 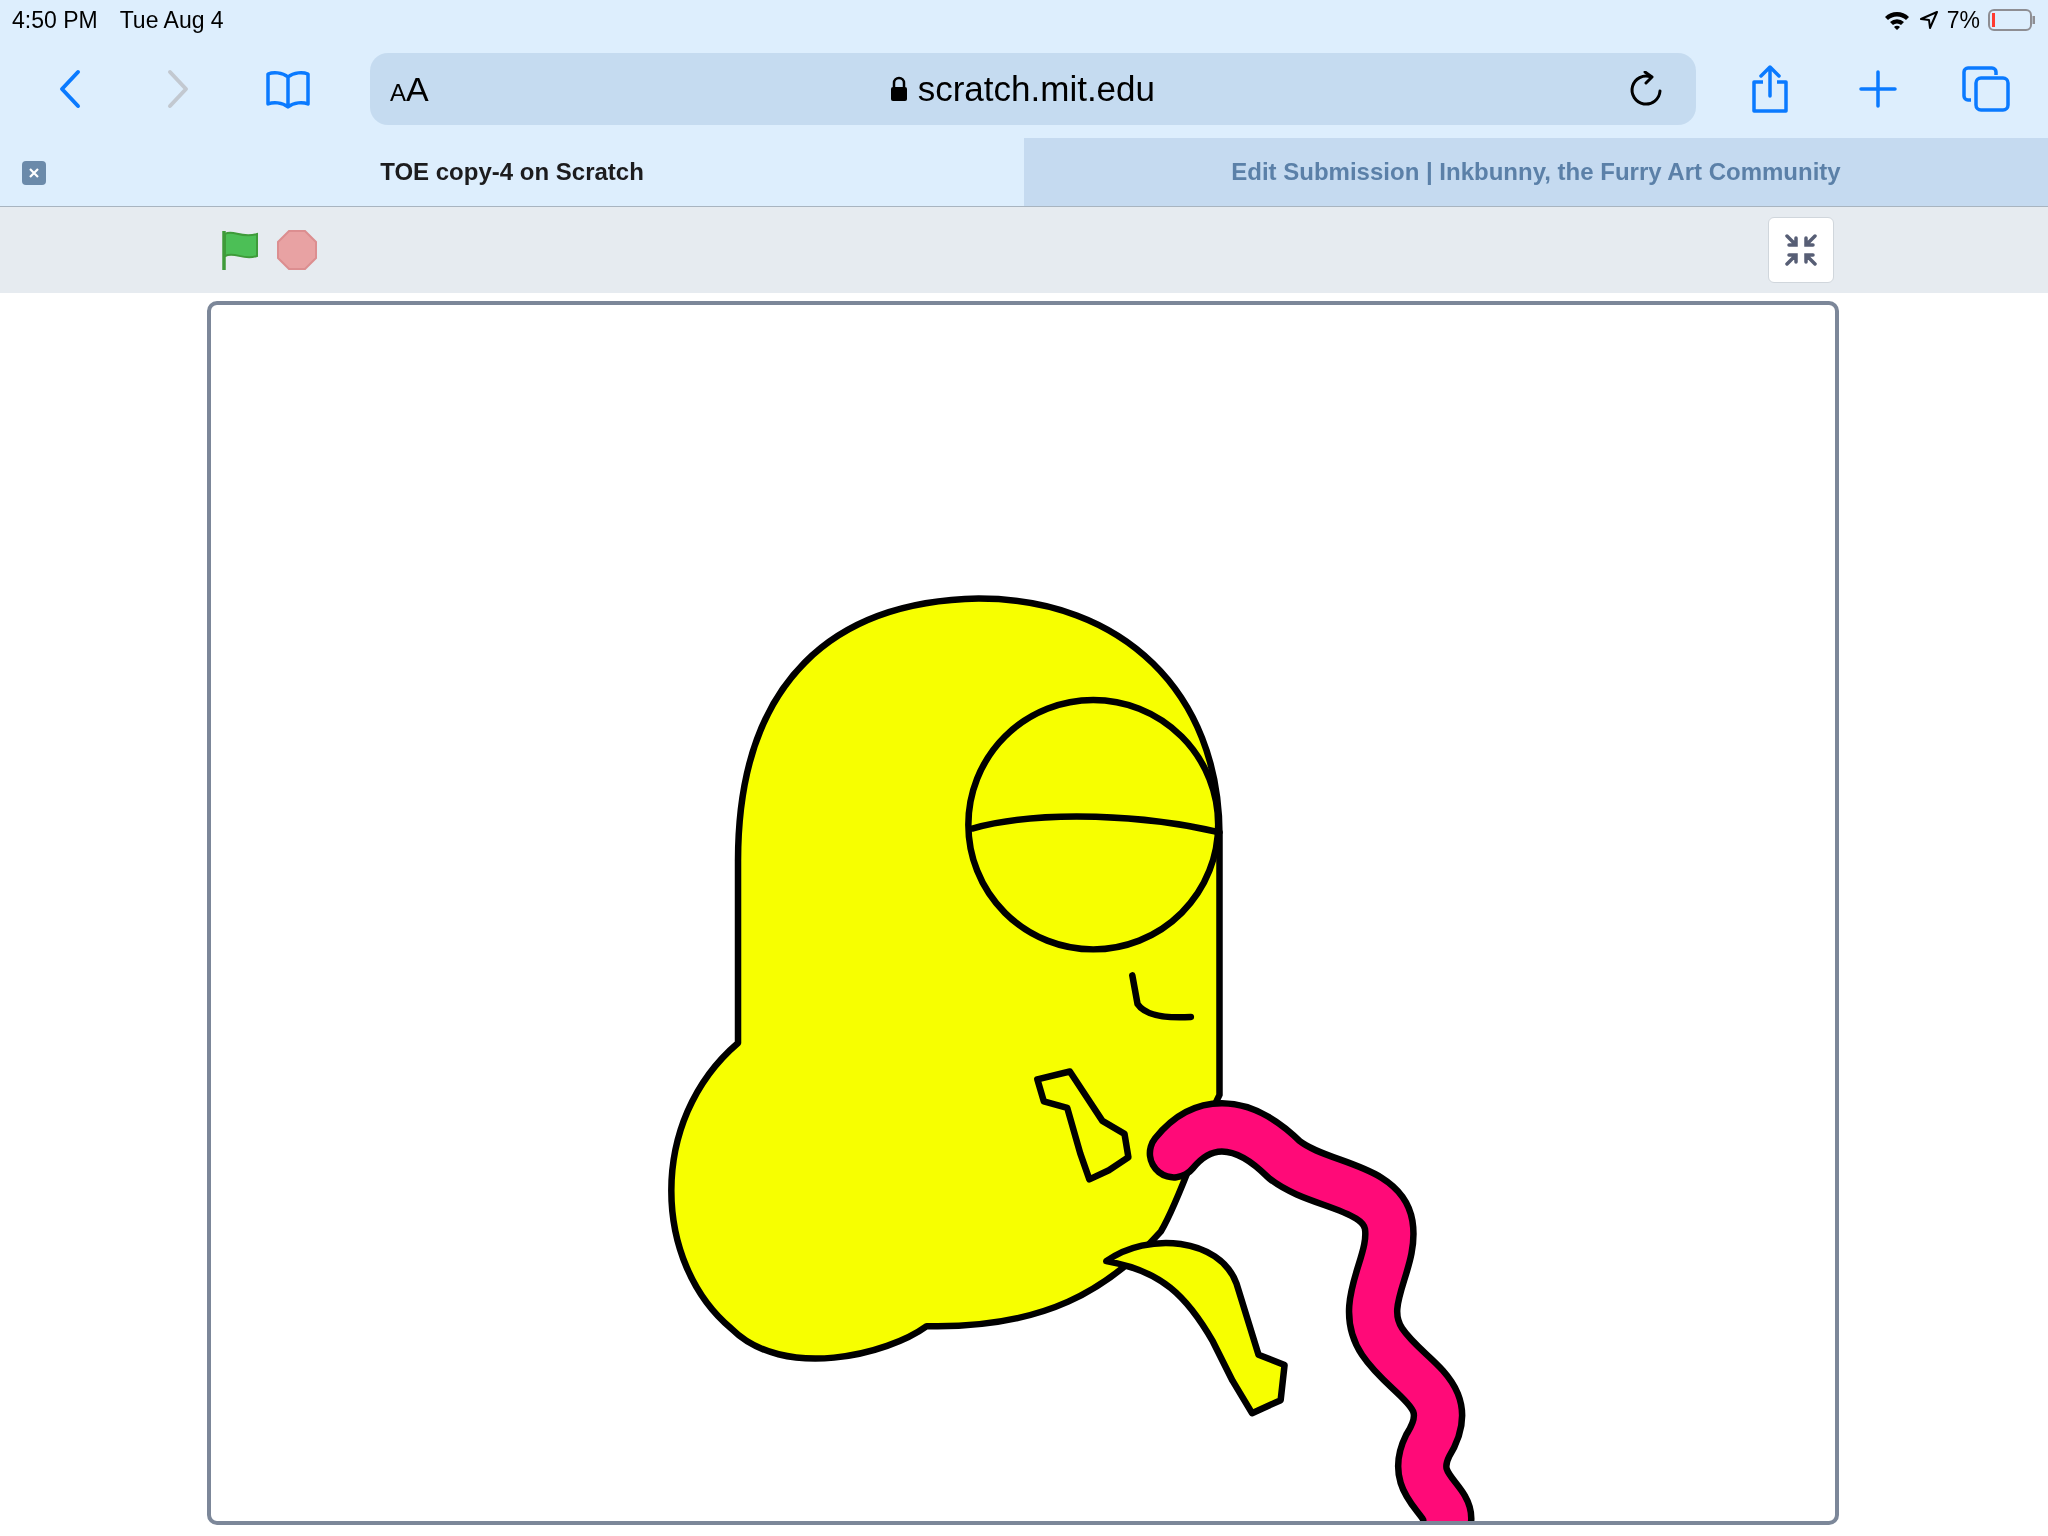 I want to click on location-arrow-icon, so click(x=1928, y=20).